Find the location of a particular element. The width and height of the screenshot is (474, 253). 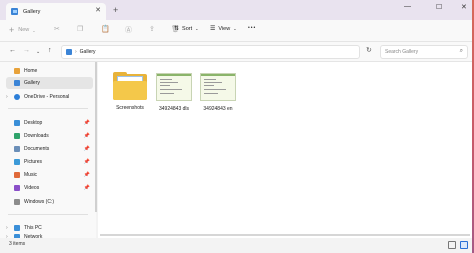

search-icon: ⌕ is located at coordinates (461, 51).